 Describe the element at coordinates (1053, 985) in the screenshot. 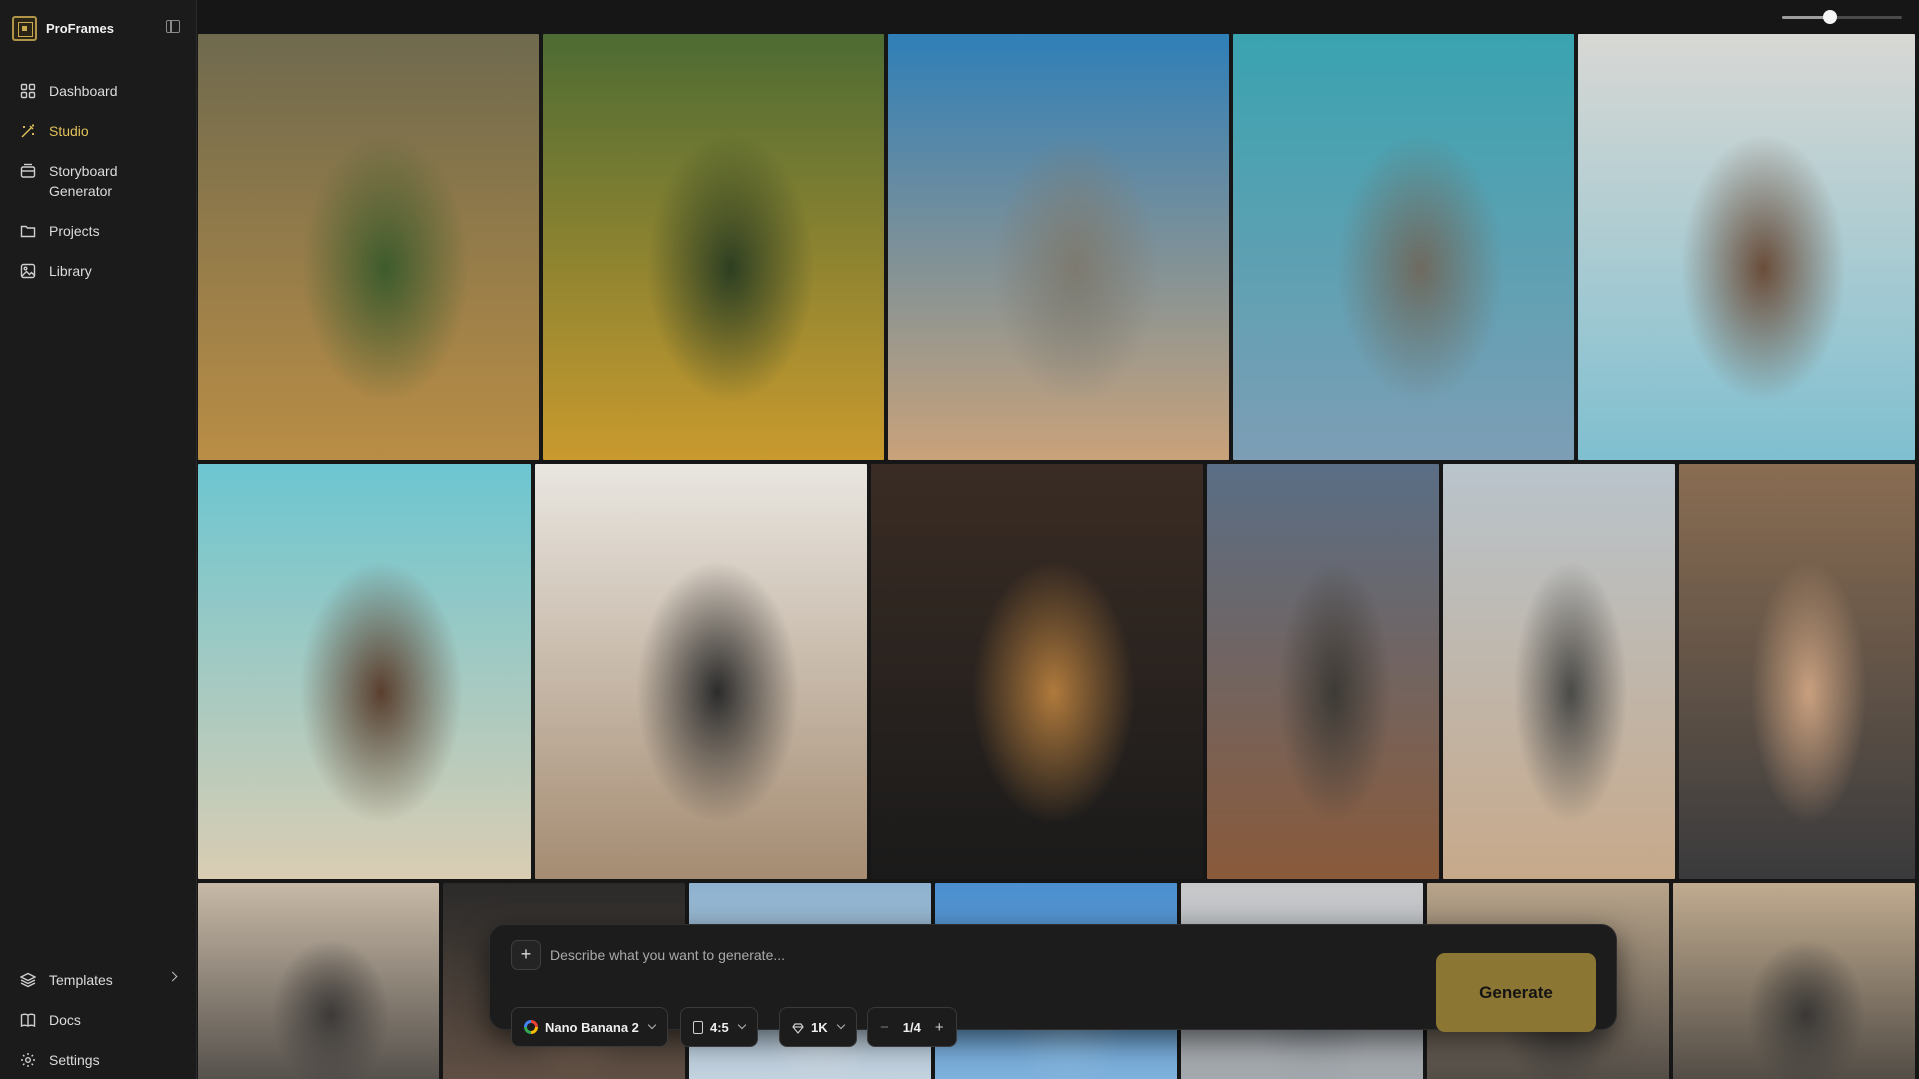

I see `generator-panel: + Generate Nano Banana 2 4:5 1K − 1/4 +` at that location.